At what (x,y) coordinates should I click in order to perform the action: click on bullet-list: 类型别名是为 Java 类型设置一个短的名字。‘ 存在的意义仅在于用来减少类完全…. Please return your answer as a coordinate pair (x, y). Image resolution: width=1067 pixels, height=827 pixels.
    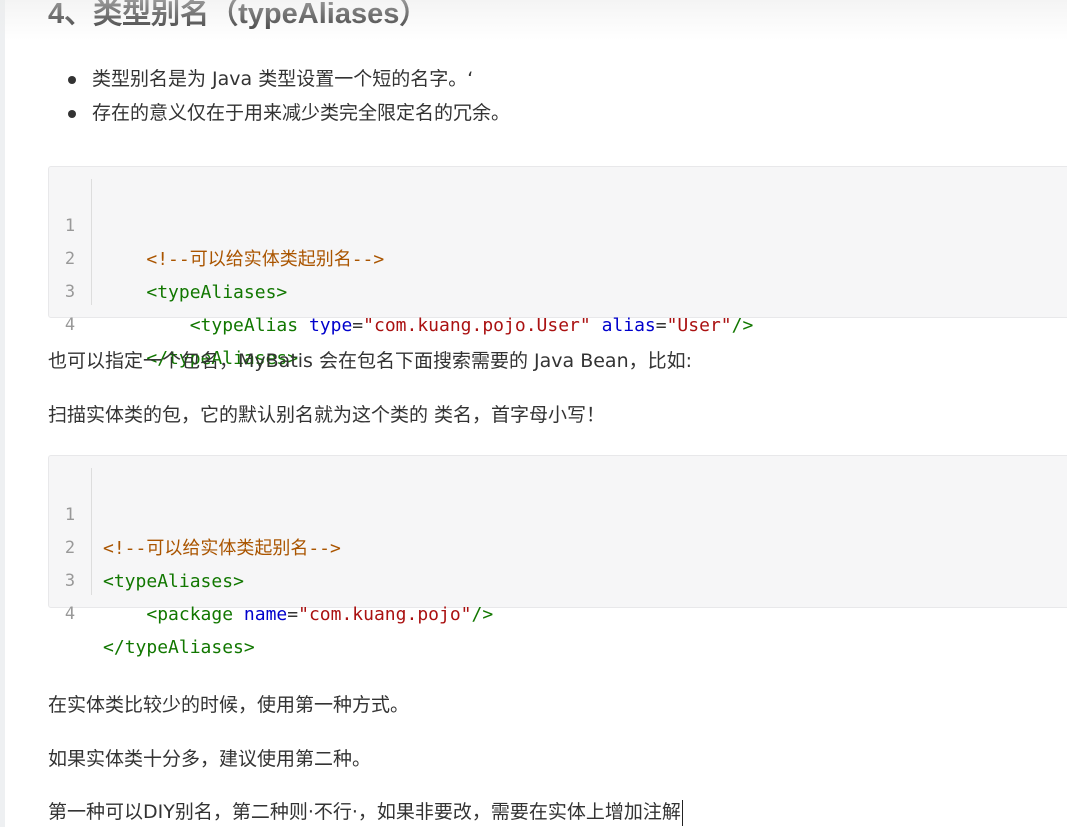
    Looking at the image, I should click on (279, 96).